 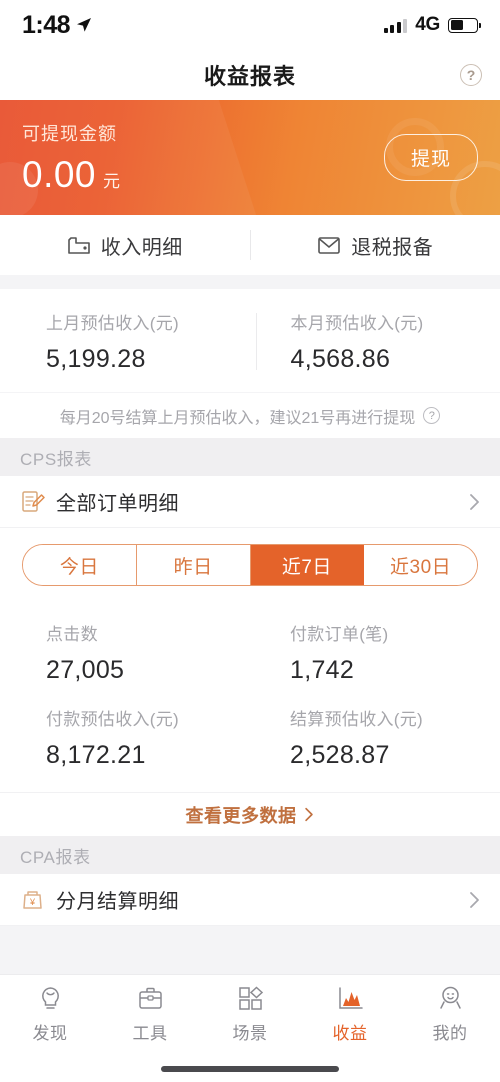 I want to click on briefcase-icon, so click(x=150, y=998).